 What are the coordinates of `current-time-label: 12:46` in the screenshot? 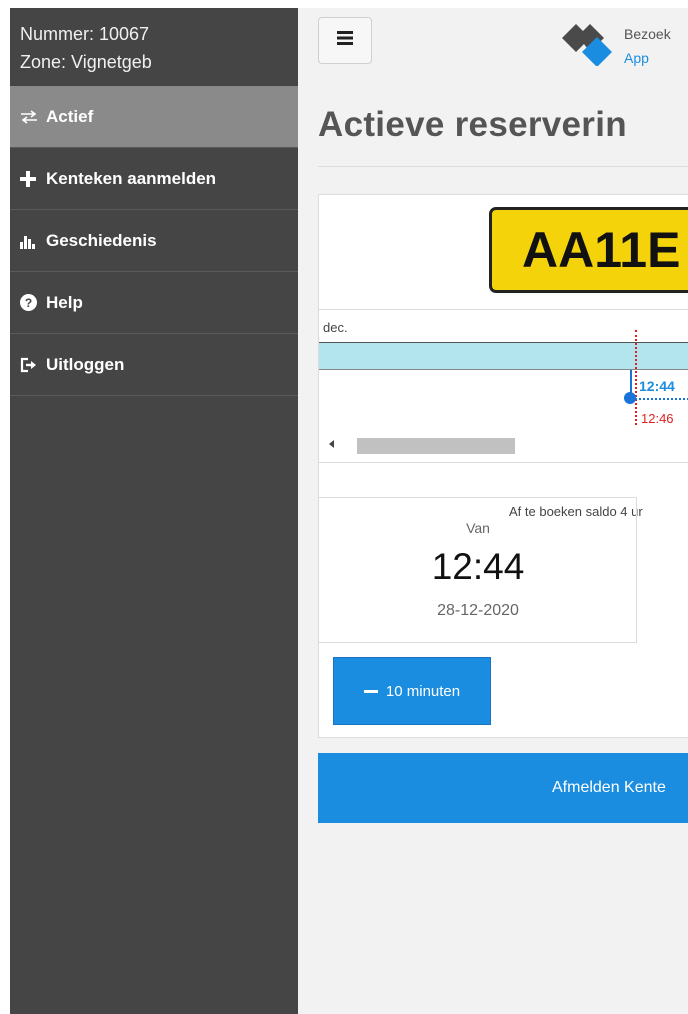 It's located at (657, 418).